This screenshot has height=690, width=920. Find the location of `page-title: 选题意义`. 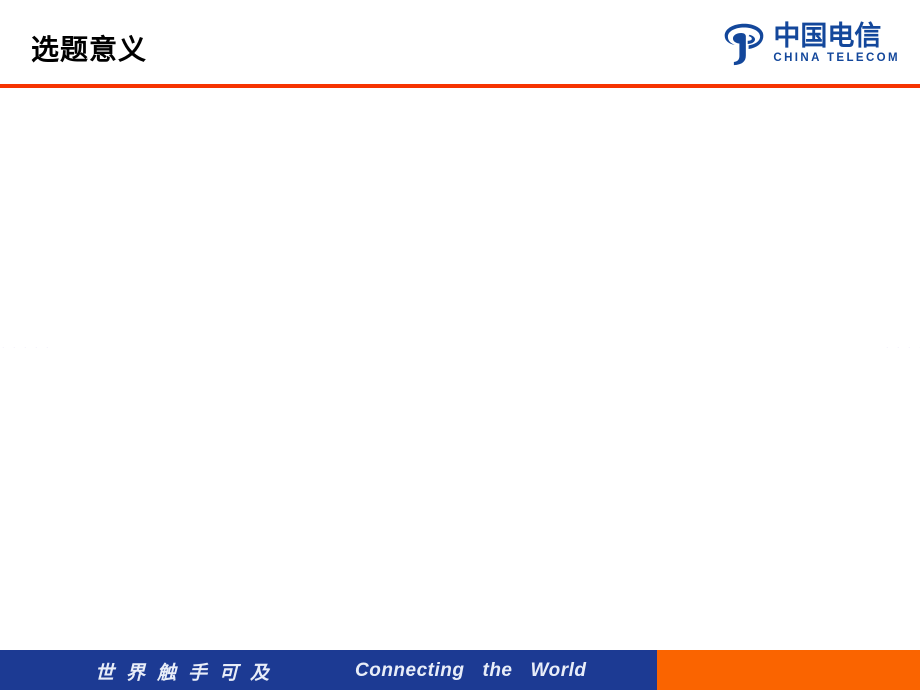

page-title: 选题意义 is located at coordinates (89, 49).